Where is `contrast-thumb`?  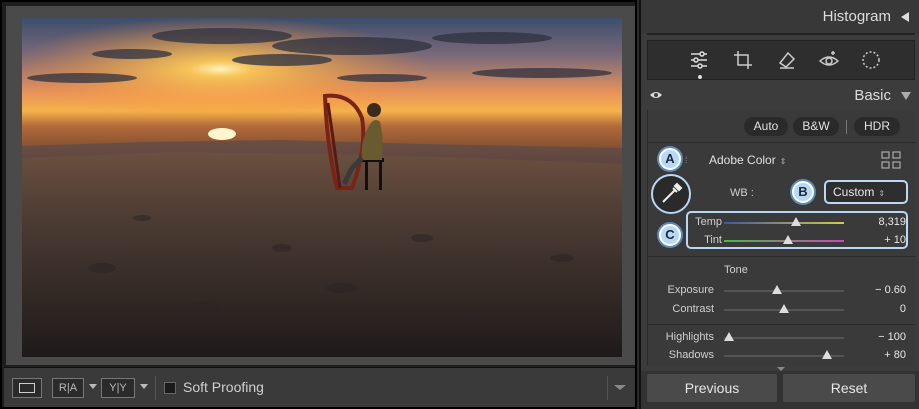
contrast-thumb is located at coordinates (784, 308).